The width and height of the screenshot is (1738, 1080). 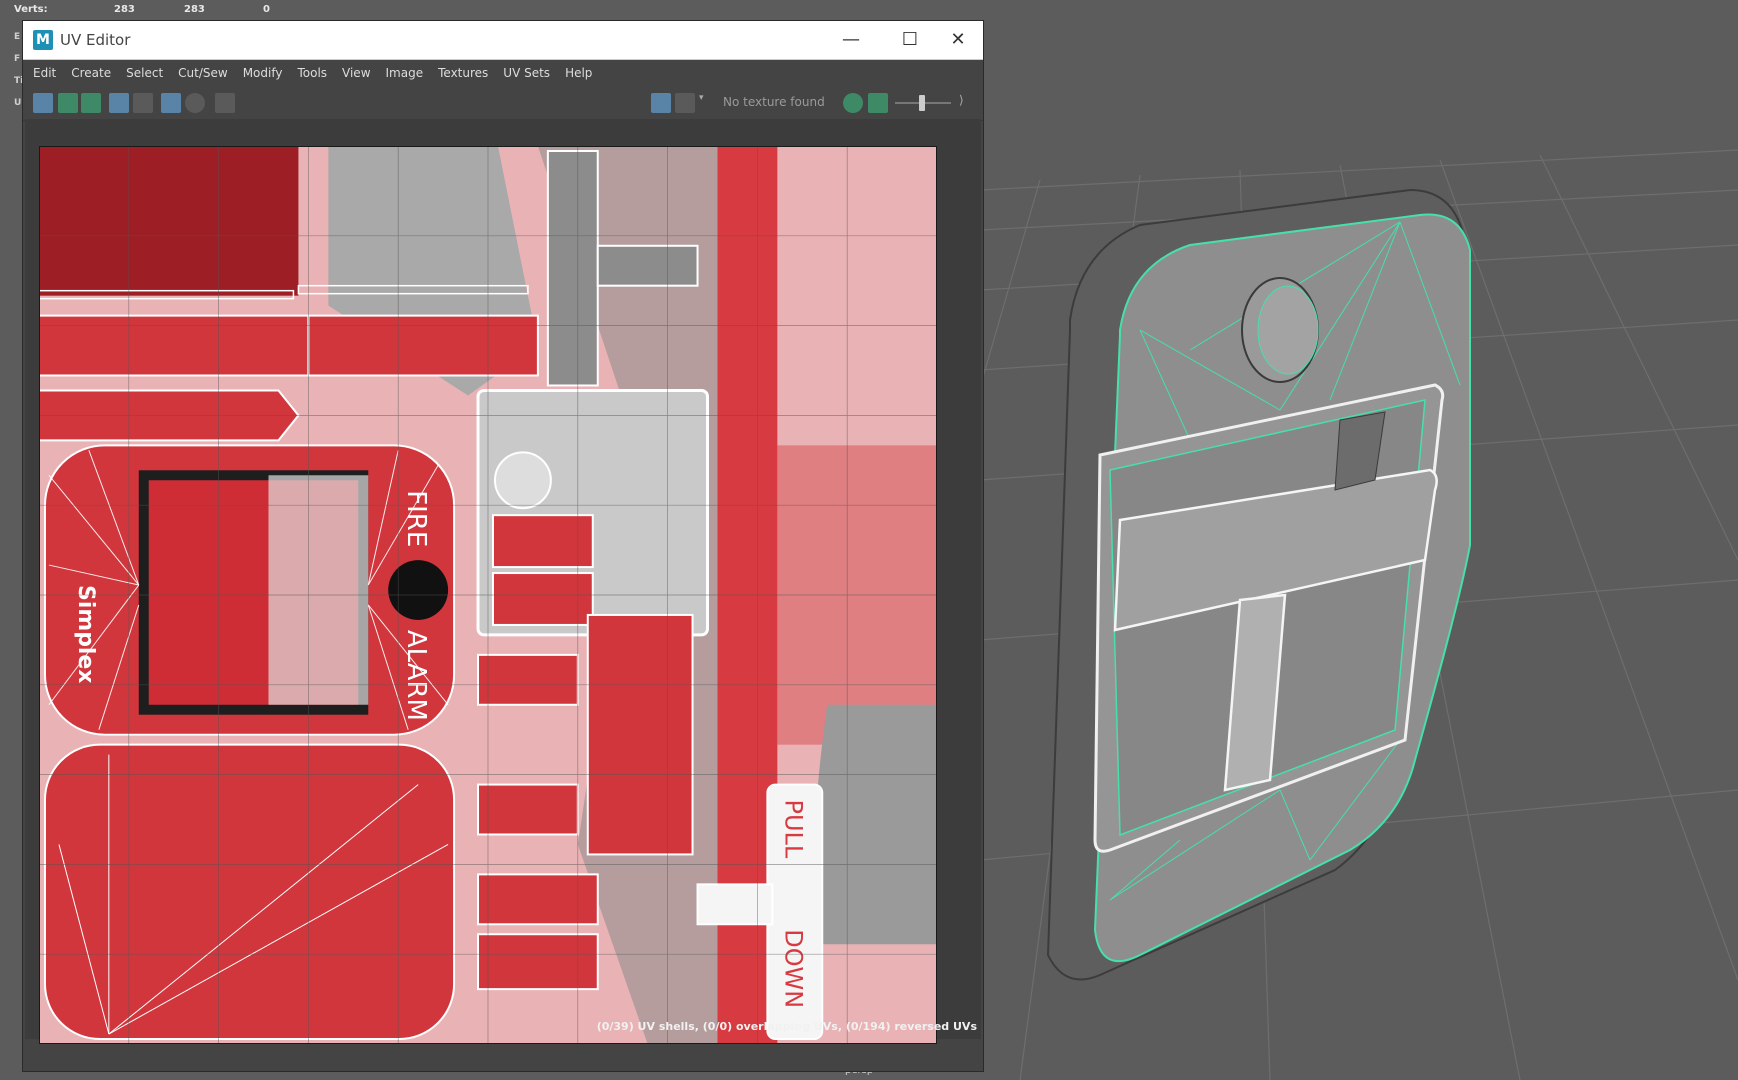 What do you see at coordinates (853, 103) in the screenshot?
I see `uv-globe-icon` at bounding box center [853, 103].